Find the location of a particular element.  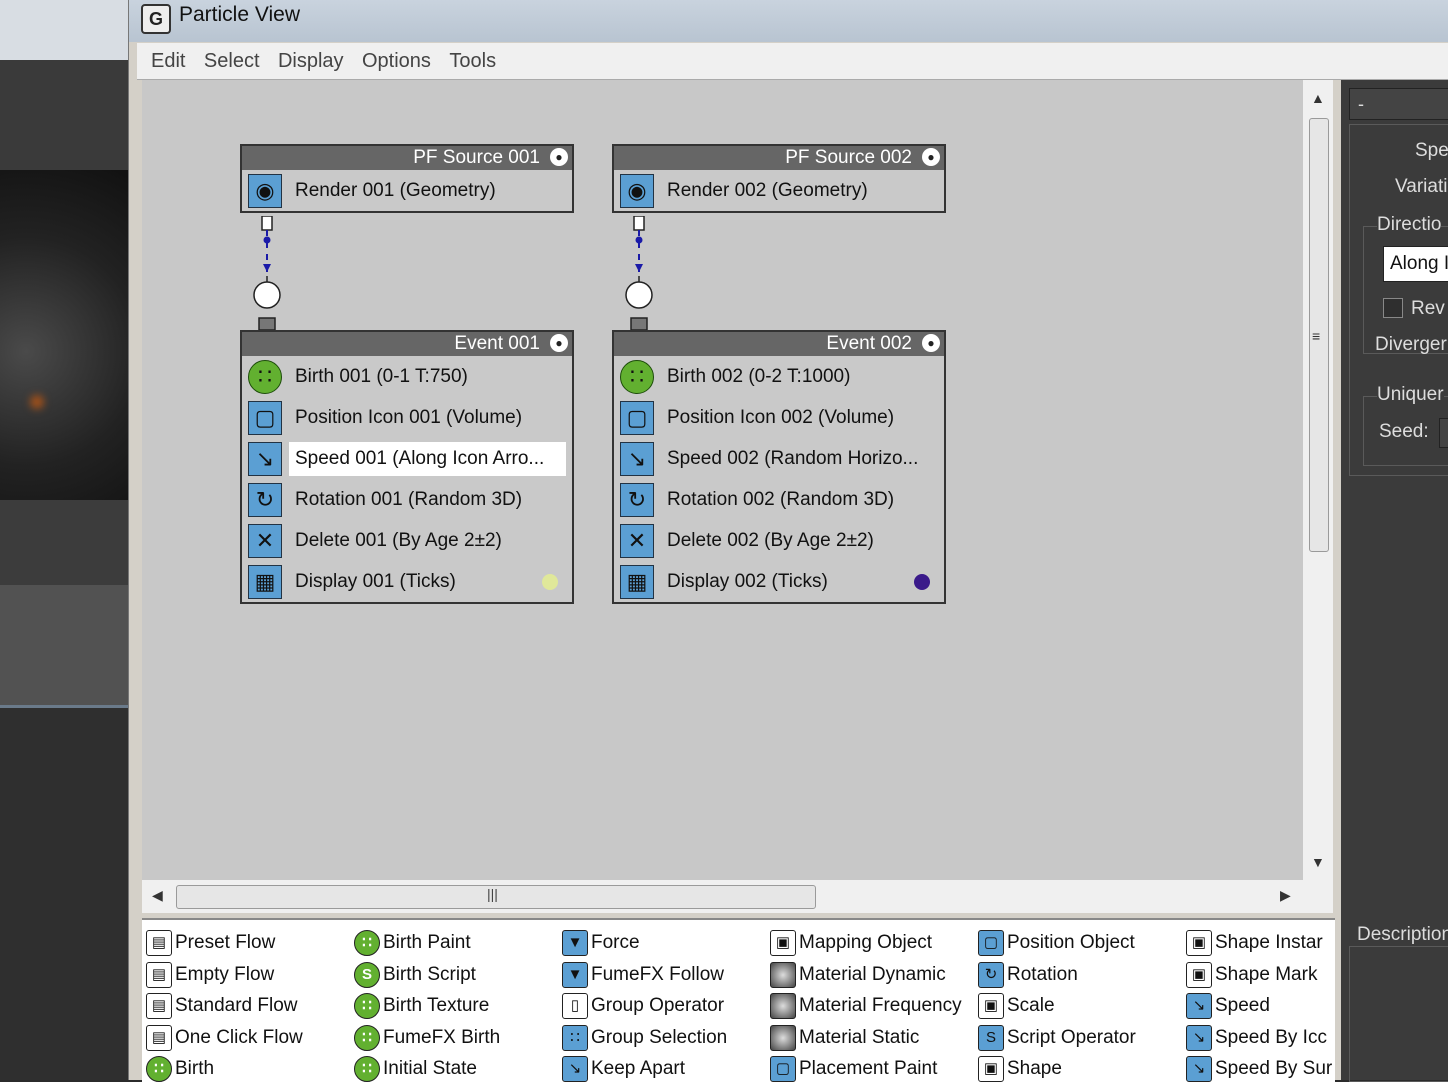

depot-item: ↘ Speed By Icc is located at coordinates (1256, 1038).